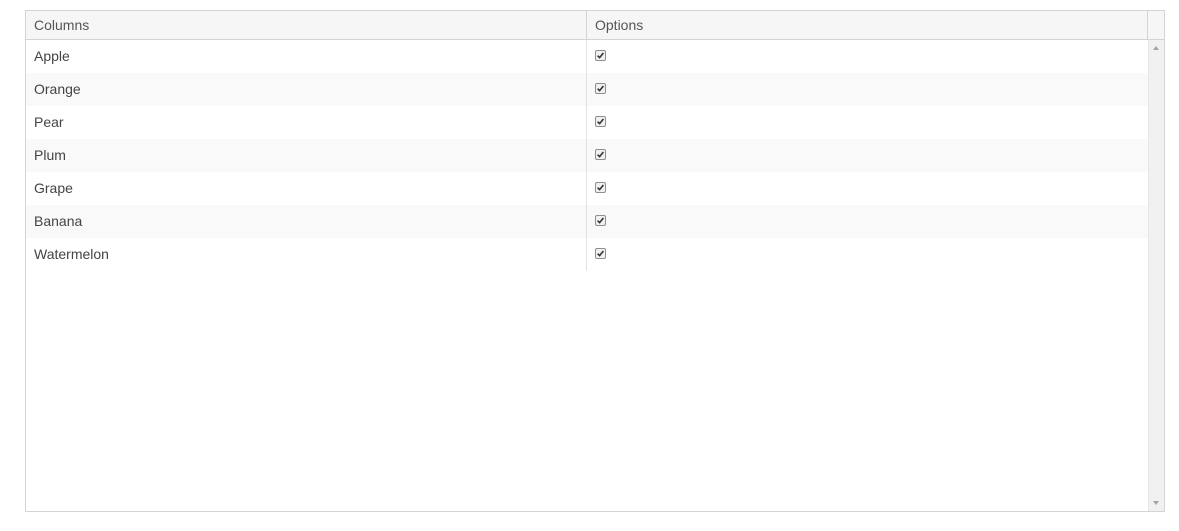 This screenshot has height=531, width=1179. I want to click on row-label: Grape, so click(306, 188).